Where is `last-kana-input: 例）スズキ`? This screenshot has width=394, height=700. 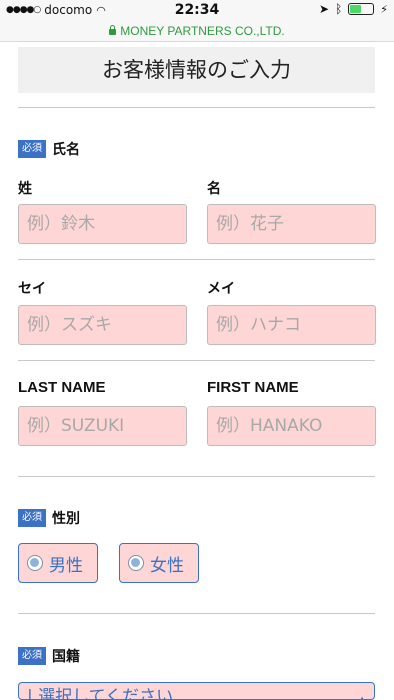
last-kana-input: 例）スズキ is located at coordinates (102, 325).